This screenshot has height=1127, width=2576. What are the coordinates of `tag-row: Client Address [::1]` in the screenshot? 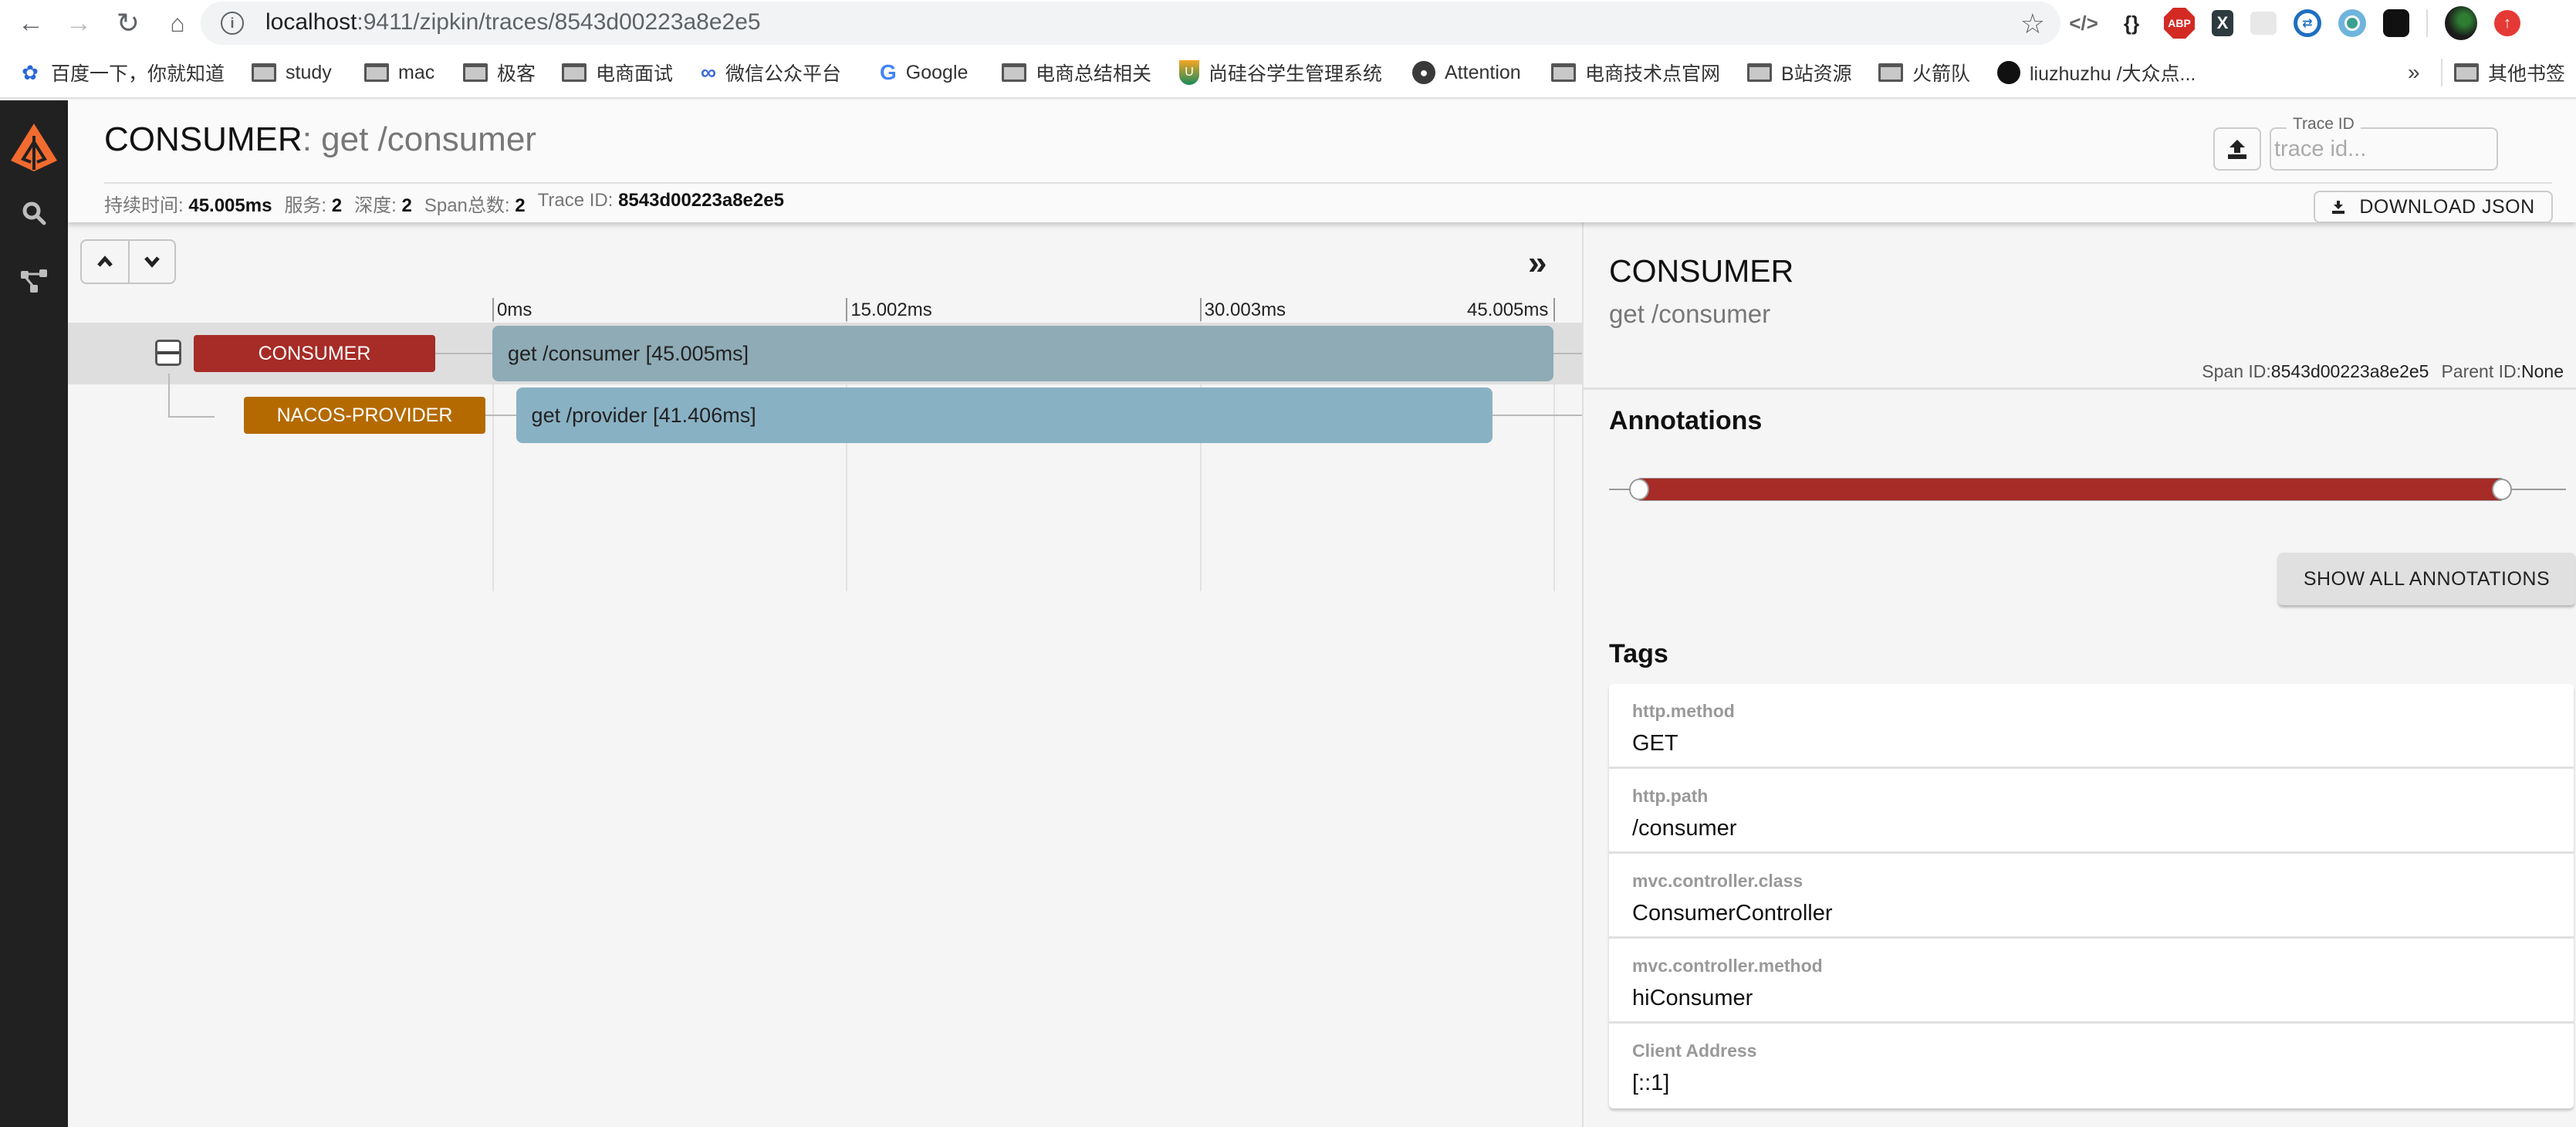 It's located at (2091, 1066).